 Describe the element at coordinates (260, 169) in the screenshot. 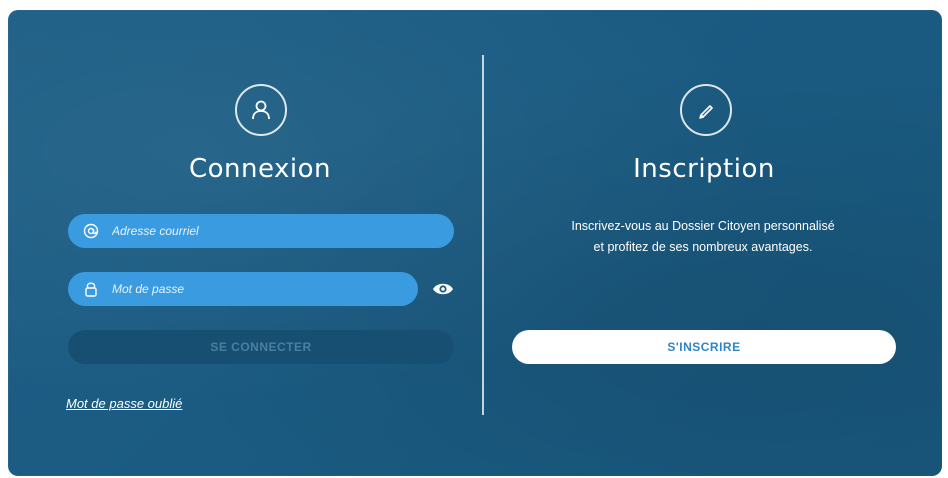

I see `login-title: Connexion` at that location.